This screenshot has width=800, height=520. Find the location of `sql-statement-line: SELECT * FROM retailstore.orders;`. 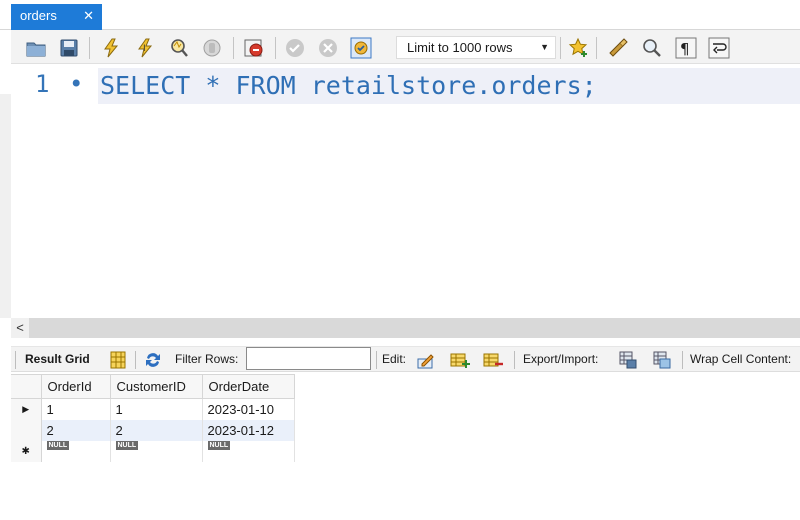

sql-statement-line: SELECT * FROM retailstore.orders; is located at coordinates (449, 86).